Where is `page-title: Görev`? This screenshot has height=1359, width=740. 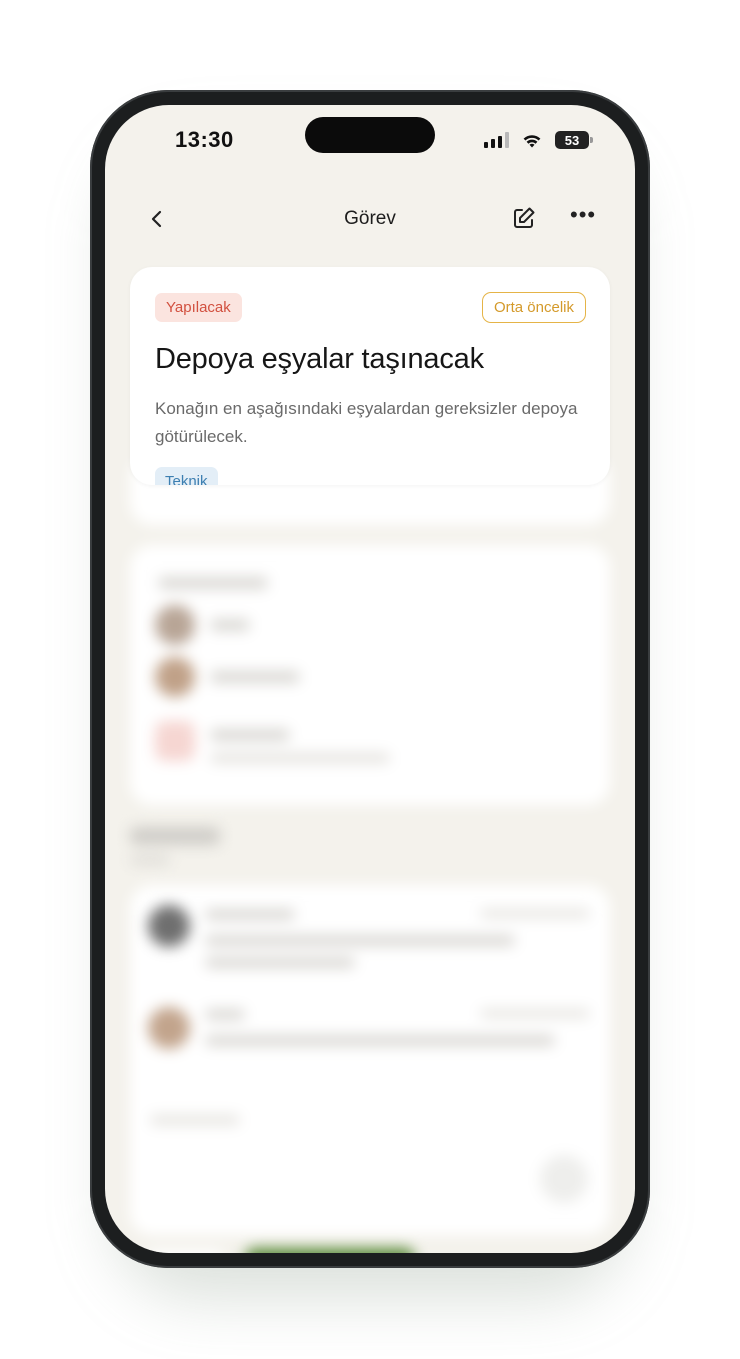 page-title: Görev is located at coordinates (370, 218).